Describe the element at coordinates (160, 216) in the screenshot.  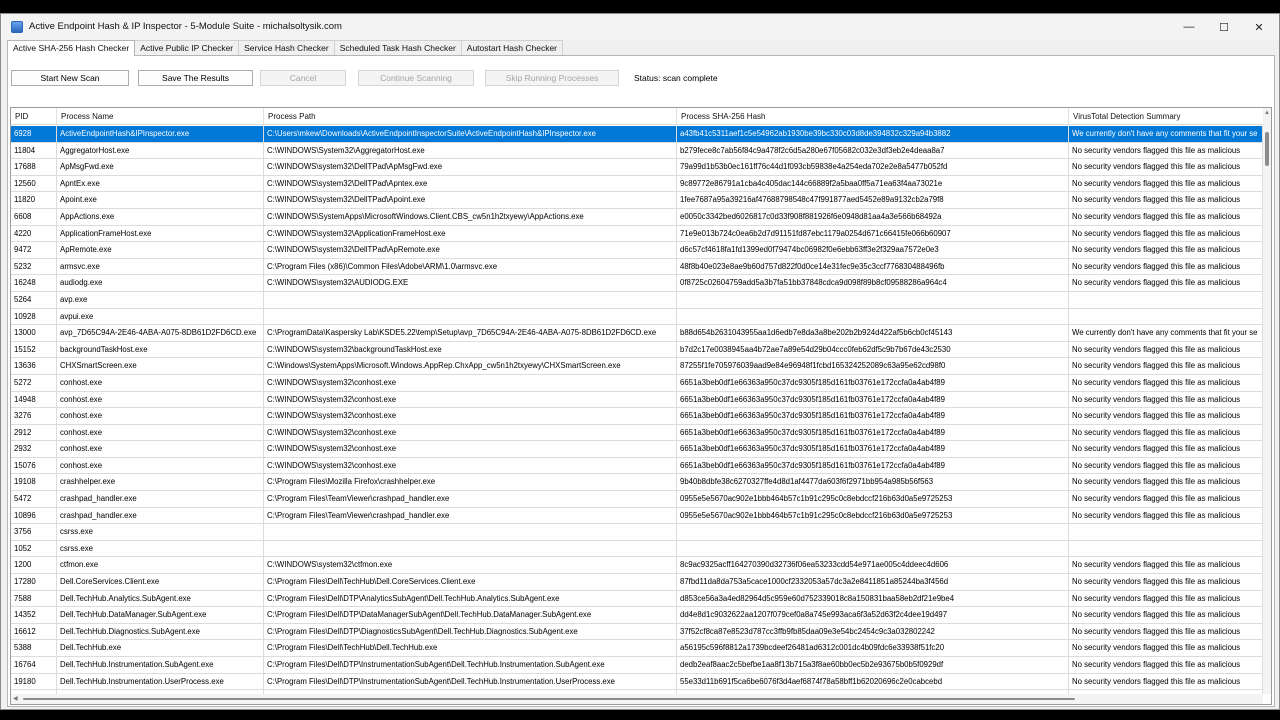
I see `process-name-cell: AppActions.exe` at that location.